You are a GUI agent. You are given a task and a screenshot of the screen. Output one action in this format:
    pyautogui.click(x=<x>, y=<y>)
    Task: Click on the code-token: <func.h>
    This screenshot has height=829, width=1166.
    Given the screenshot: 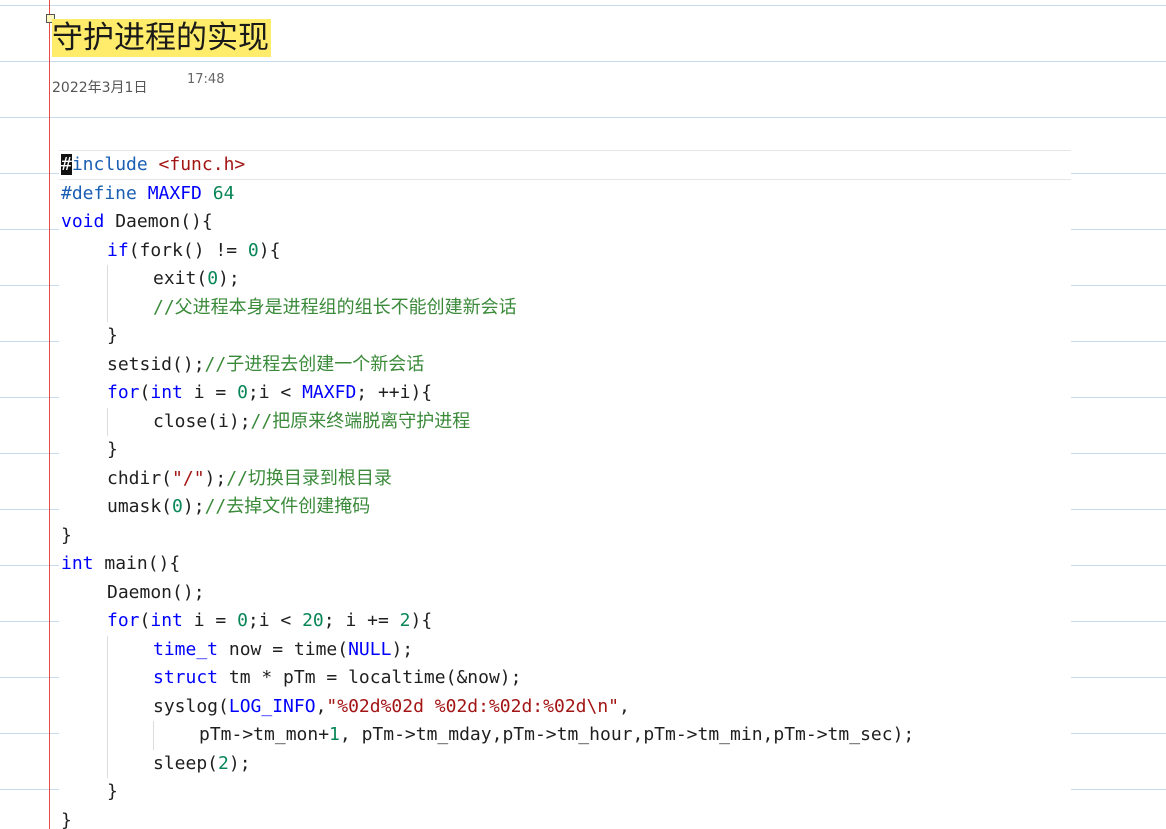 What is the action you would take?
    pyautogui.click(x=202, y=164)
    